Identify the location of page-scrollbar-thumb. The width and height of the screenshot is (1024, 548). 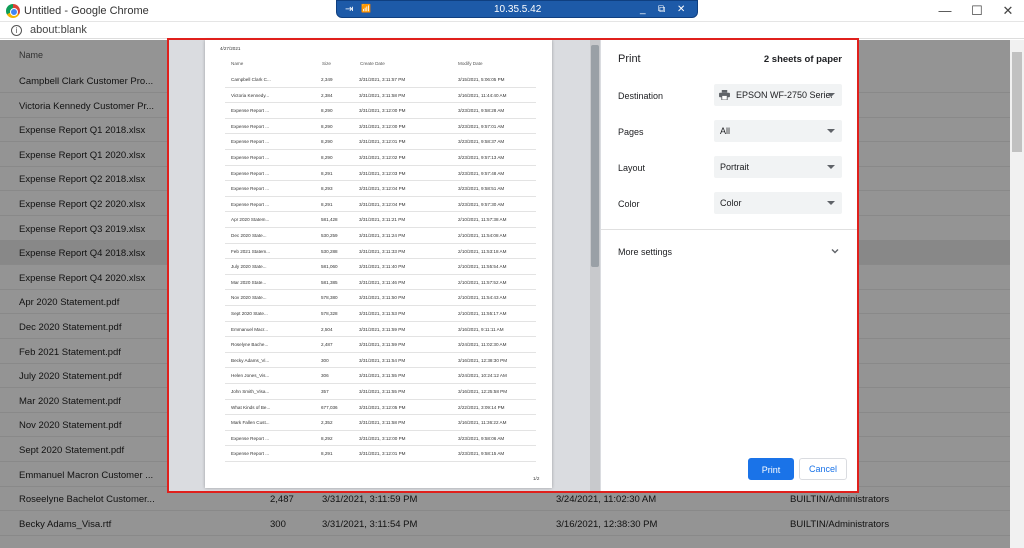
(1017, 102).